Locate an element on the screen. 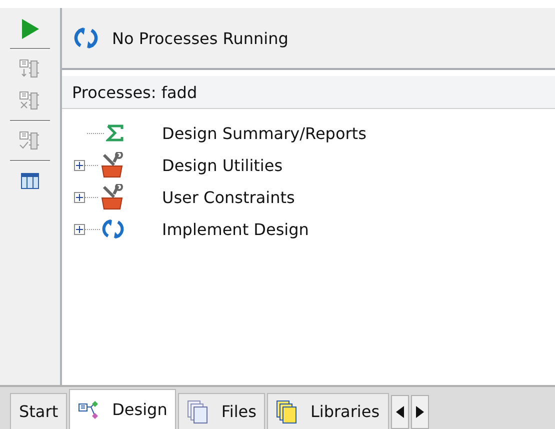 The height and width of the screenshot is (429, 555). chip-cross-icon is located at coordinates (30, 101).